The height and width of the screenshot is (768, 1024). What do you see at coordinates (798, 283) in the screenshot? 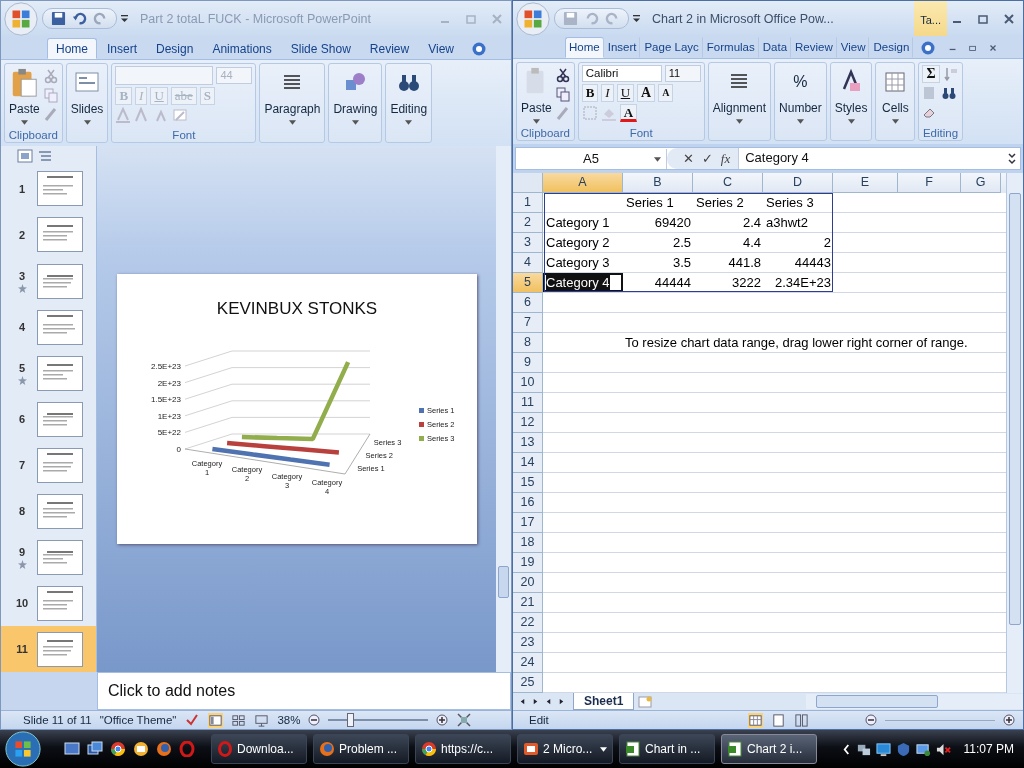
I see `table-cell: 2.34E+23` at bounding box center [798, 283].